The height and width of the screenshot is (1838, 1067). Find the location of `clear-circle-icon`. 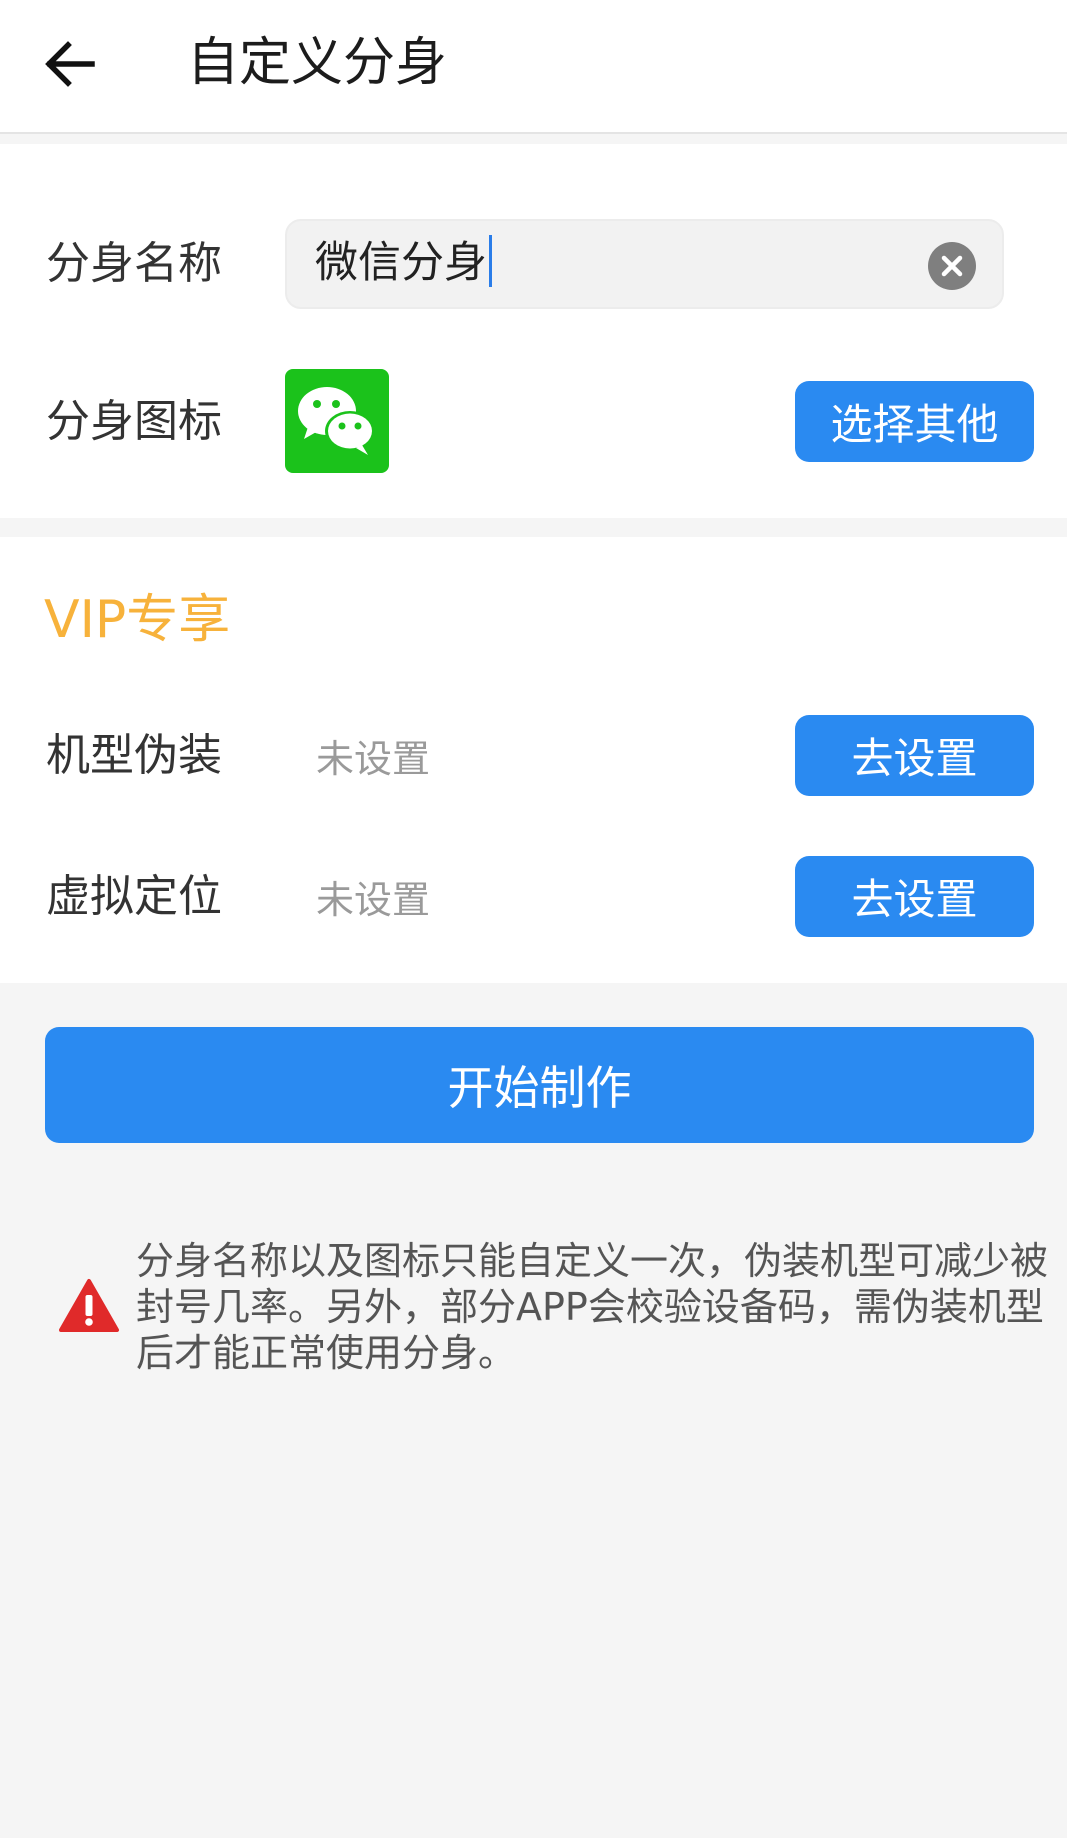

clear-circle-icon is located at coordinates (952, 266).